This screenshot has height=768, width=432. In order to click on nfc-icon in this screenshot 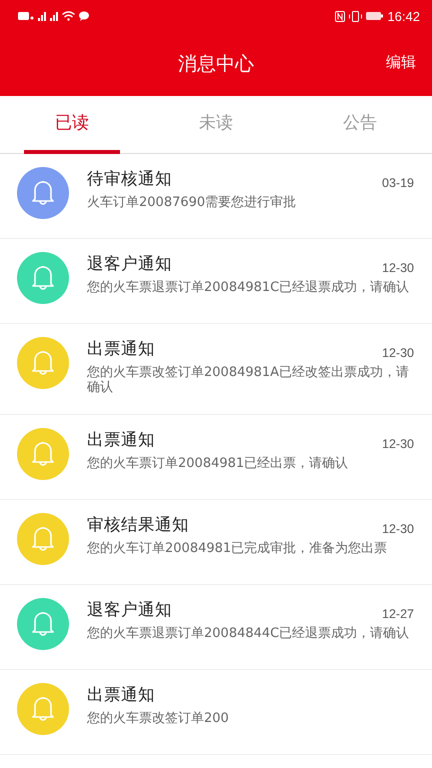, I will do `click(340, 16)`.